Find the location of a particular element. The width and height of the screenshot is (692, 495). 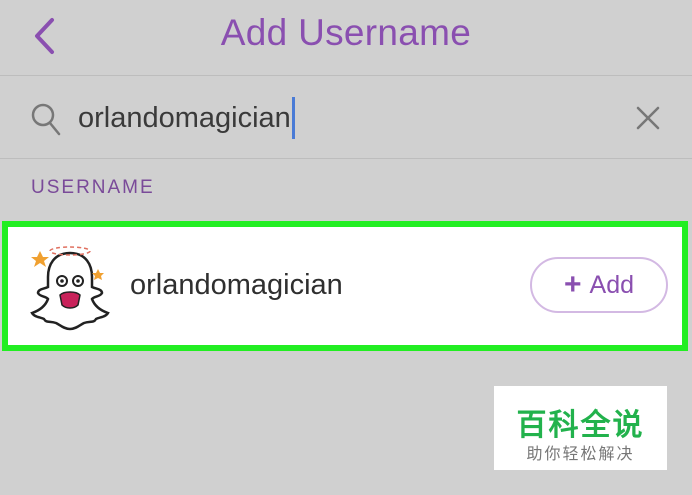

section-header-username: USERNAME is located at coordinates (93, 187).